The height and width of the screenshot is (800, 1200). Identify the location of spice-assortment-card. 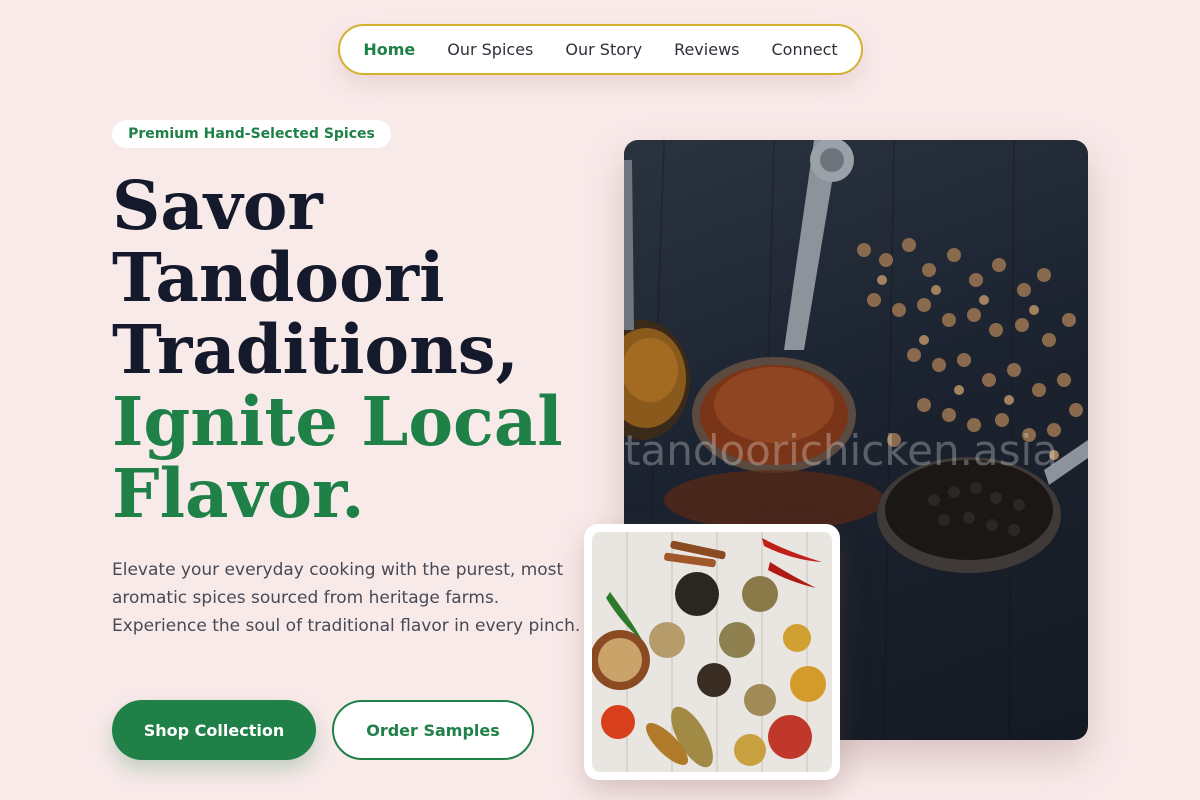
(712, 652).